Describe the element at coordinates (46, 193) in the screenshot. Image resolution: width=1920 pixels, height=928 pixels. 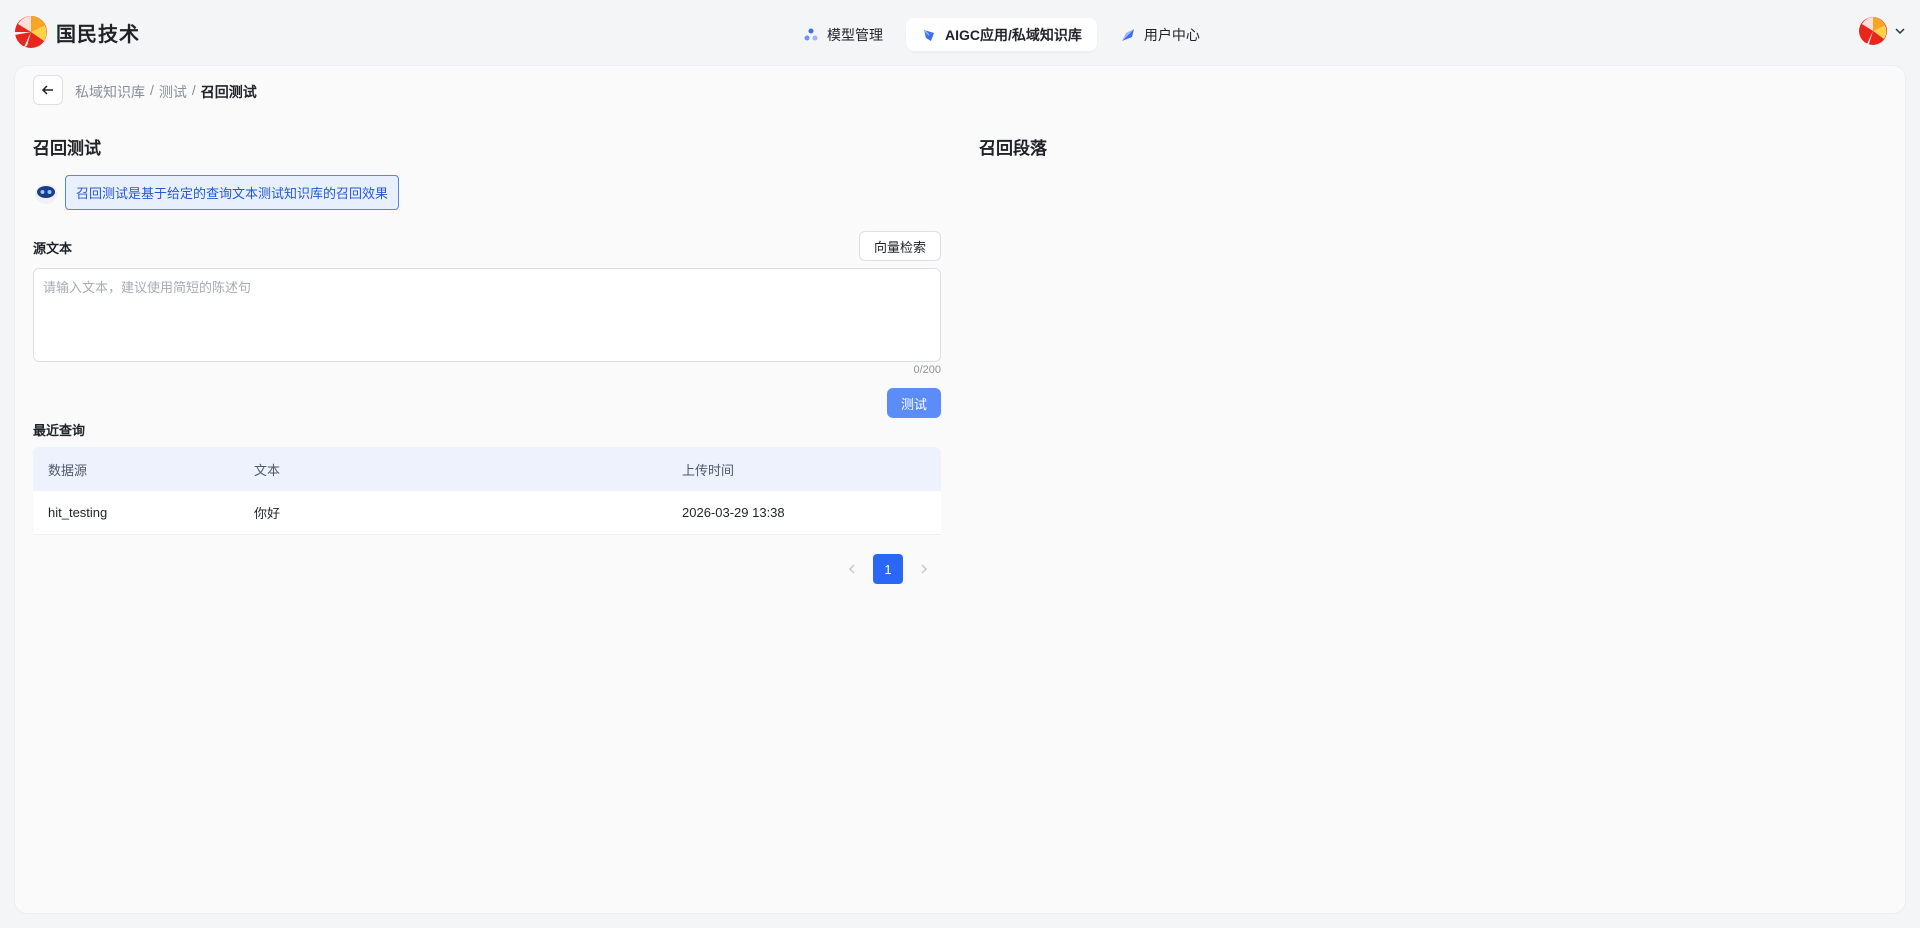
I see `robot-icon` at that location.